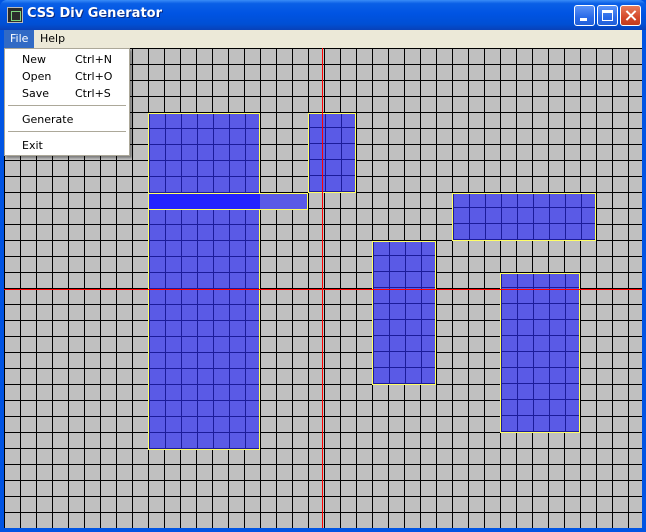 Image resolution: width=646 pixels, height=532 pixels. I want to click on maximize-button, so click(607, 15).